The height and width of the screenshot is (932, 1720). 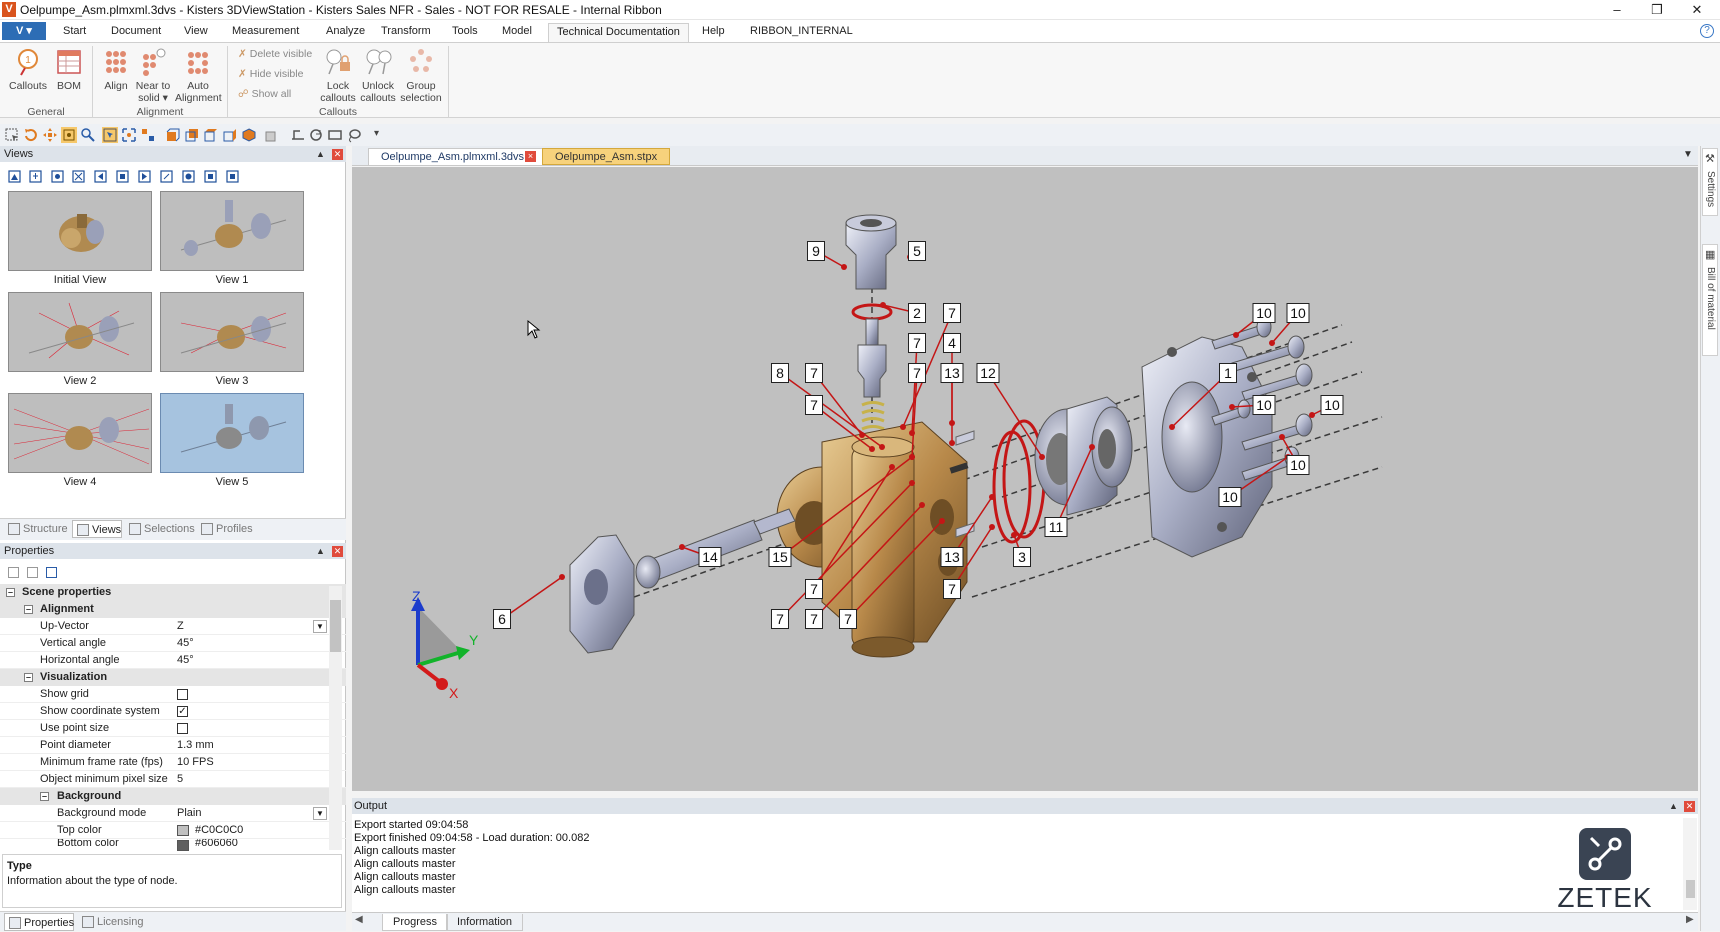 What do you see at coordinates (173, 830) in the screenshot?
I see `prop-top-color: Top color #C0C0C0` at bounding box center [173, 830].